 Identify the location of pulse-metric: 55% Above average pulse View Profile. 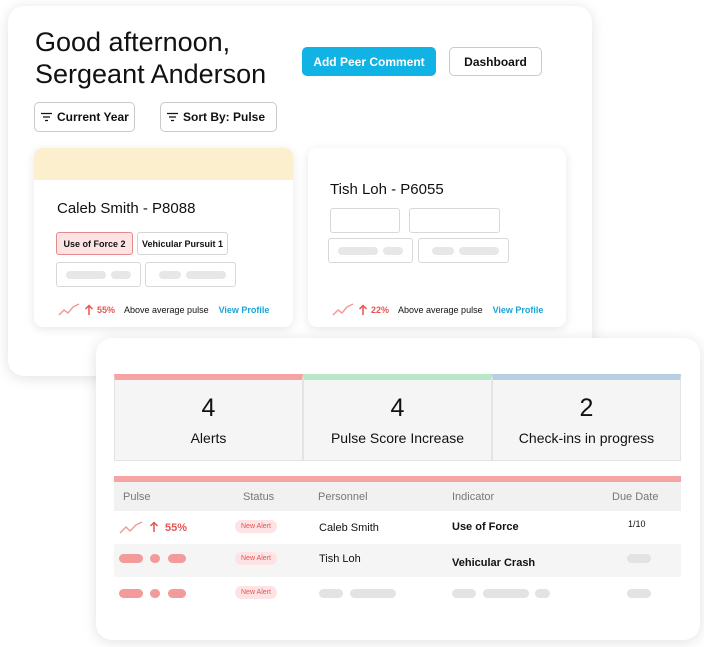
(163, 310).